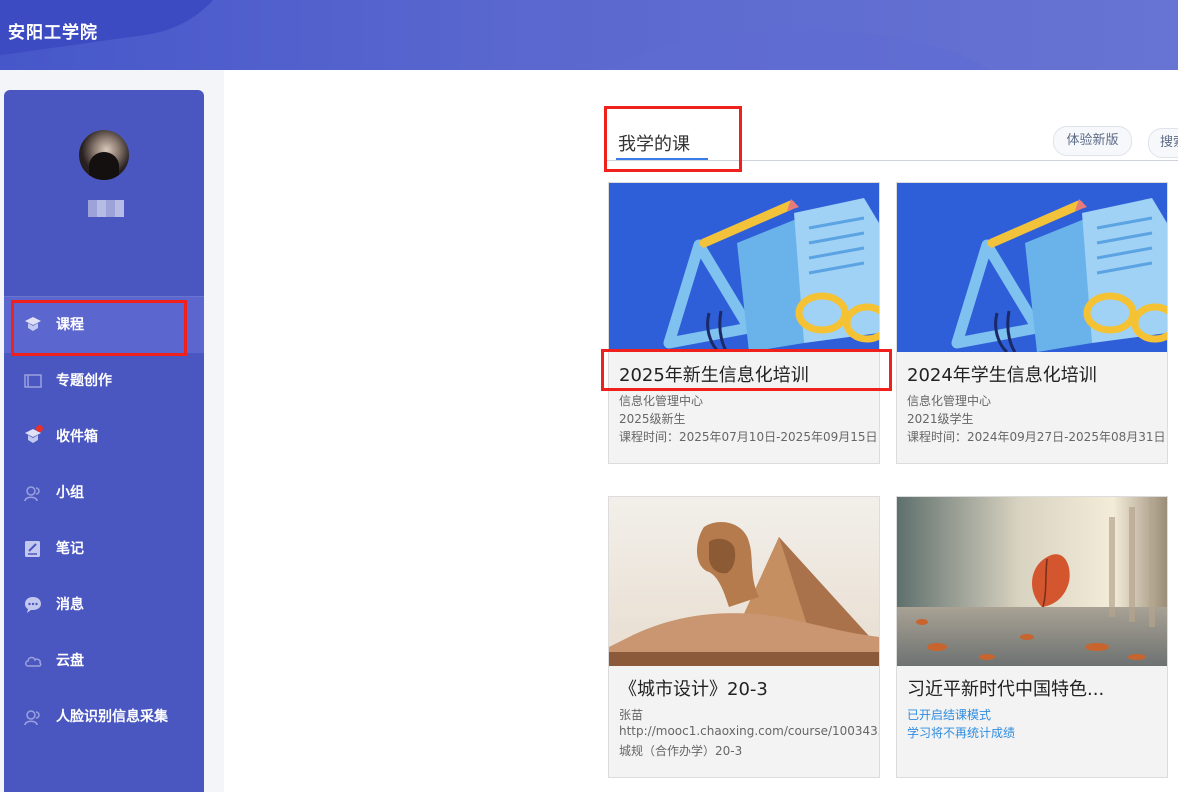 Image resolution: width=1178 pixels, height=792 pixels. What do you see at coordinates (949, 715) in the screenshot?
I see `course-status: 已开启结课模式` at bounding box center [949, 715].